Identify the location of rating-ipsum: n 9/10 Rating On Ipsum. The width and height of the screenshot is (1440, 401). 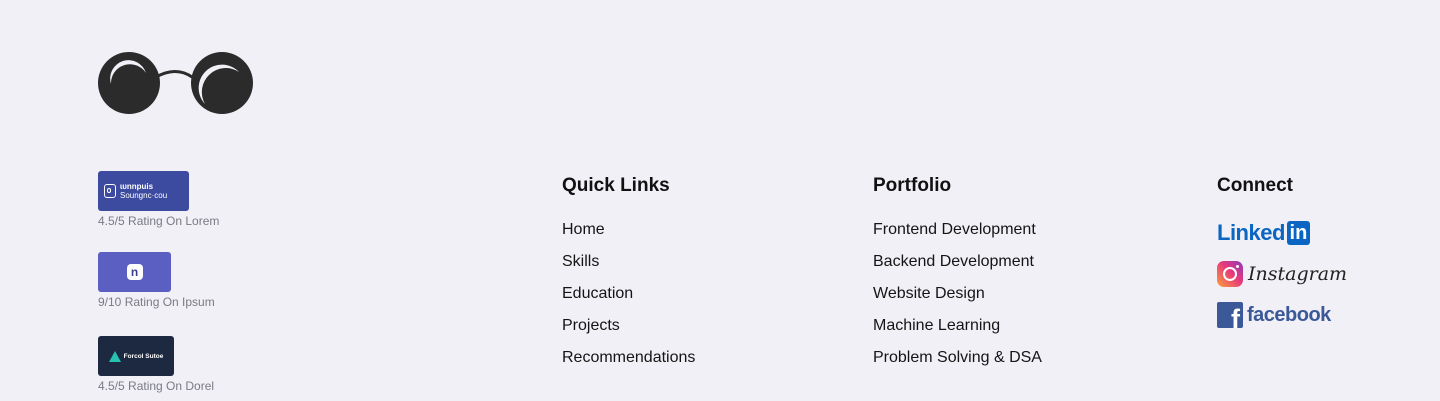
(156, 280).